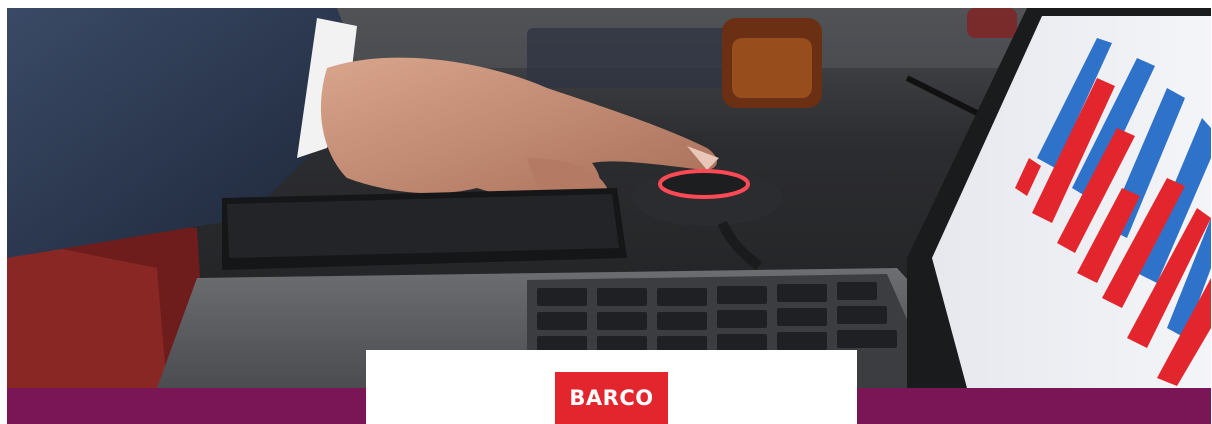 The width and height of the screenshot is (1212, 424). What do you see at coordinates (424, 229) in the screenshot?
I see `tablet-icon` at bounding box center [424, 229].